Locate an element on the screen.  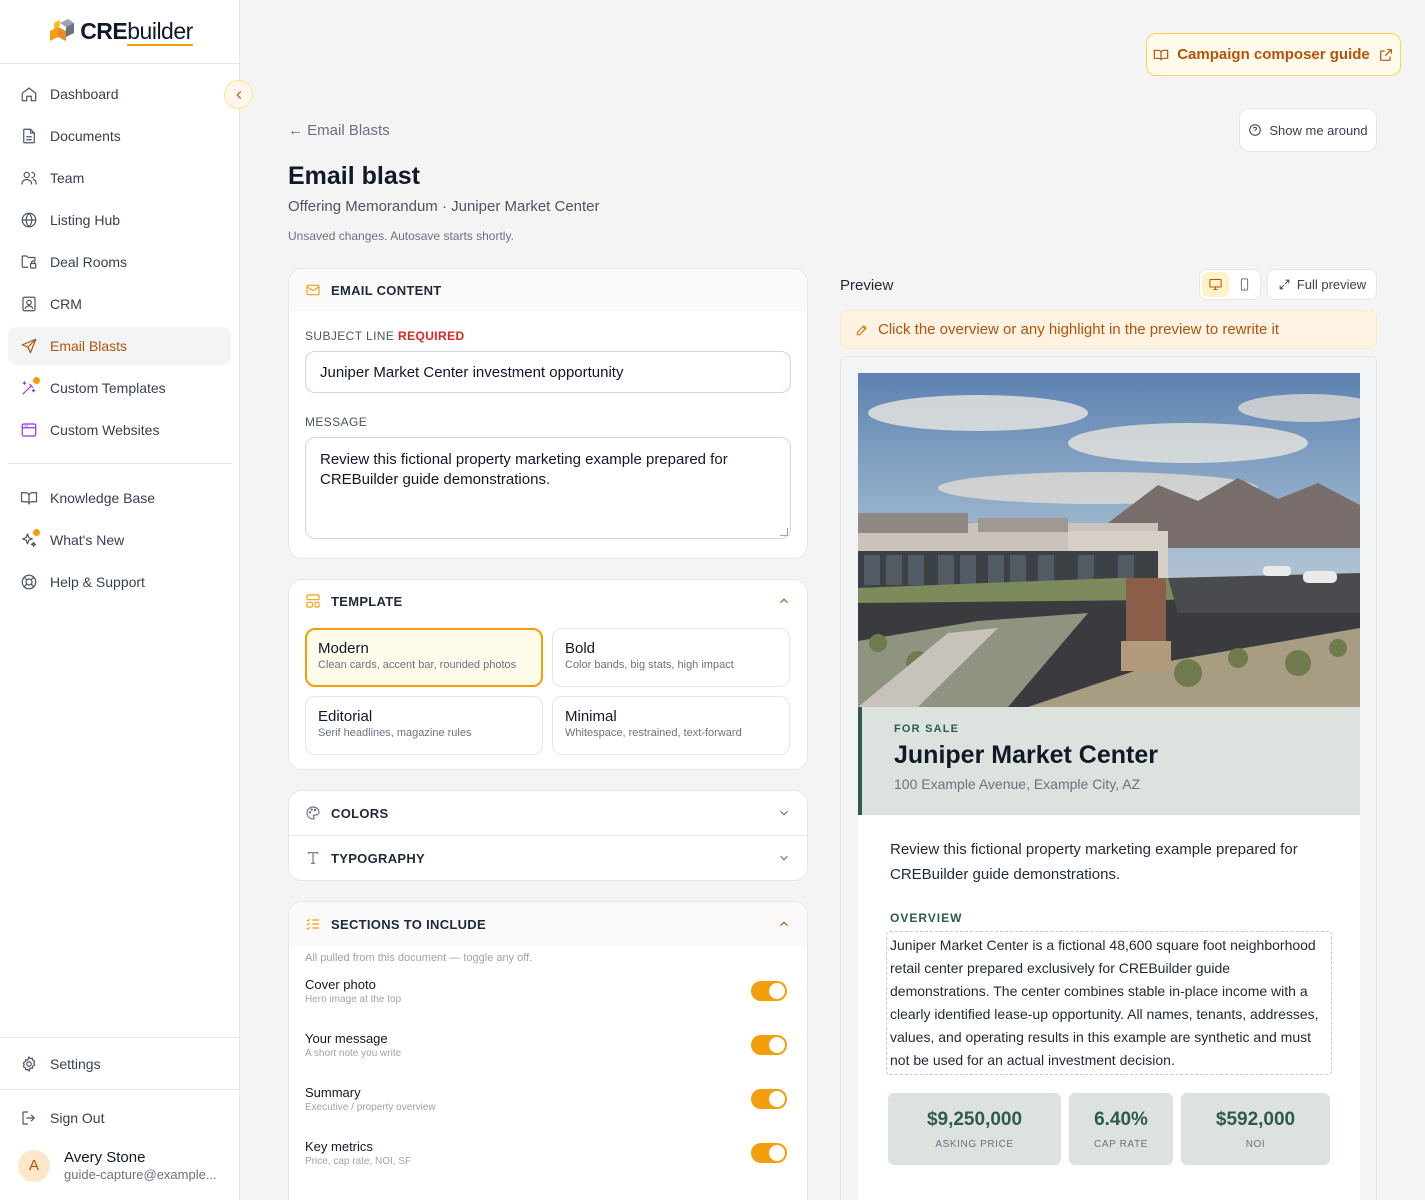
sidebar-item-whats-new: What's New is located at coordinates (119, 540).